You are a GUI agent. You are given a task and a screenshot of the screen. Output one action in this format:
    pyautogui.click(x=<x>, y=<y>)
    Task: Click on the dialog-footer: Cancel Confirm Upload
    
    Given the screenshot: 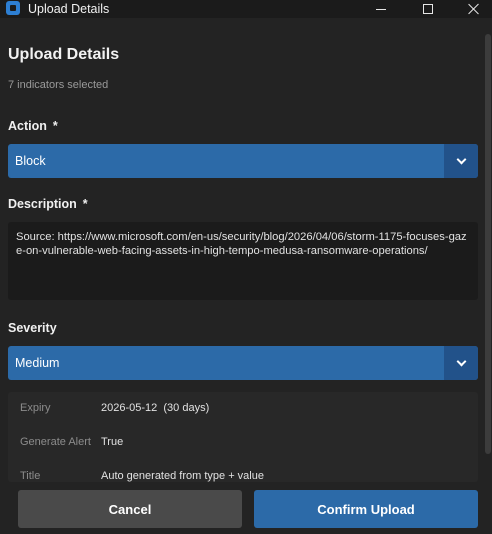 What is the action you would take?
    pyautogui.click(x=246, y=508)
    